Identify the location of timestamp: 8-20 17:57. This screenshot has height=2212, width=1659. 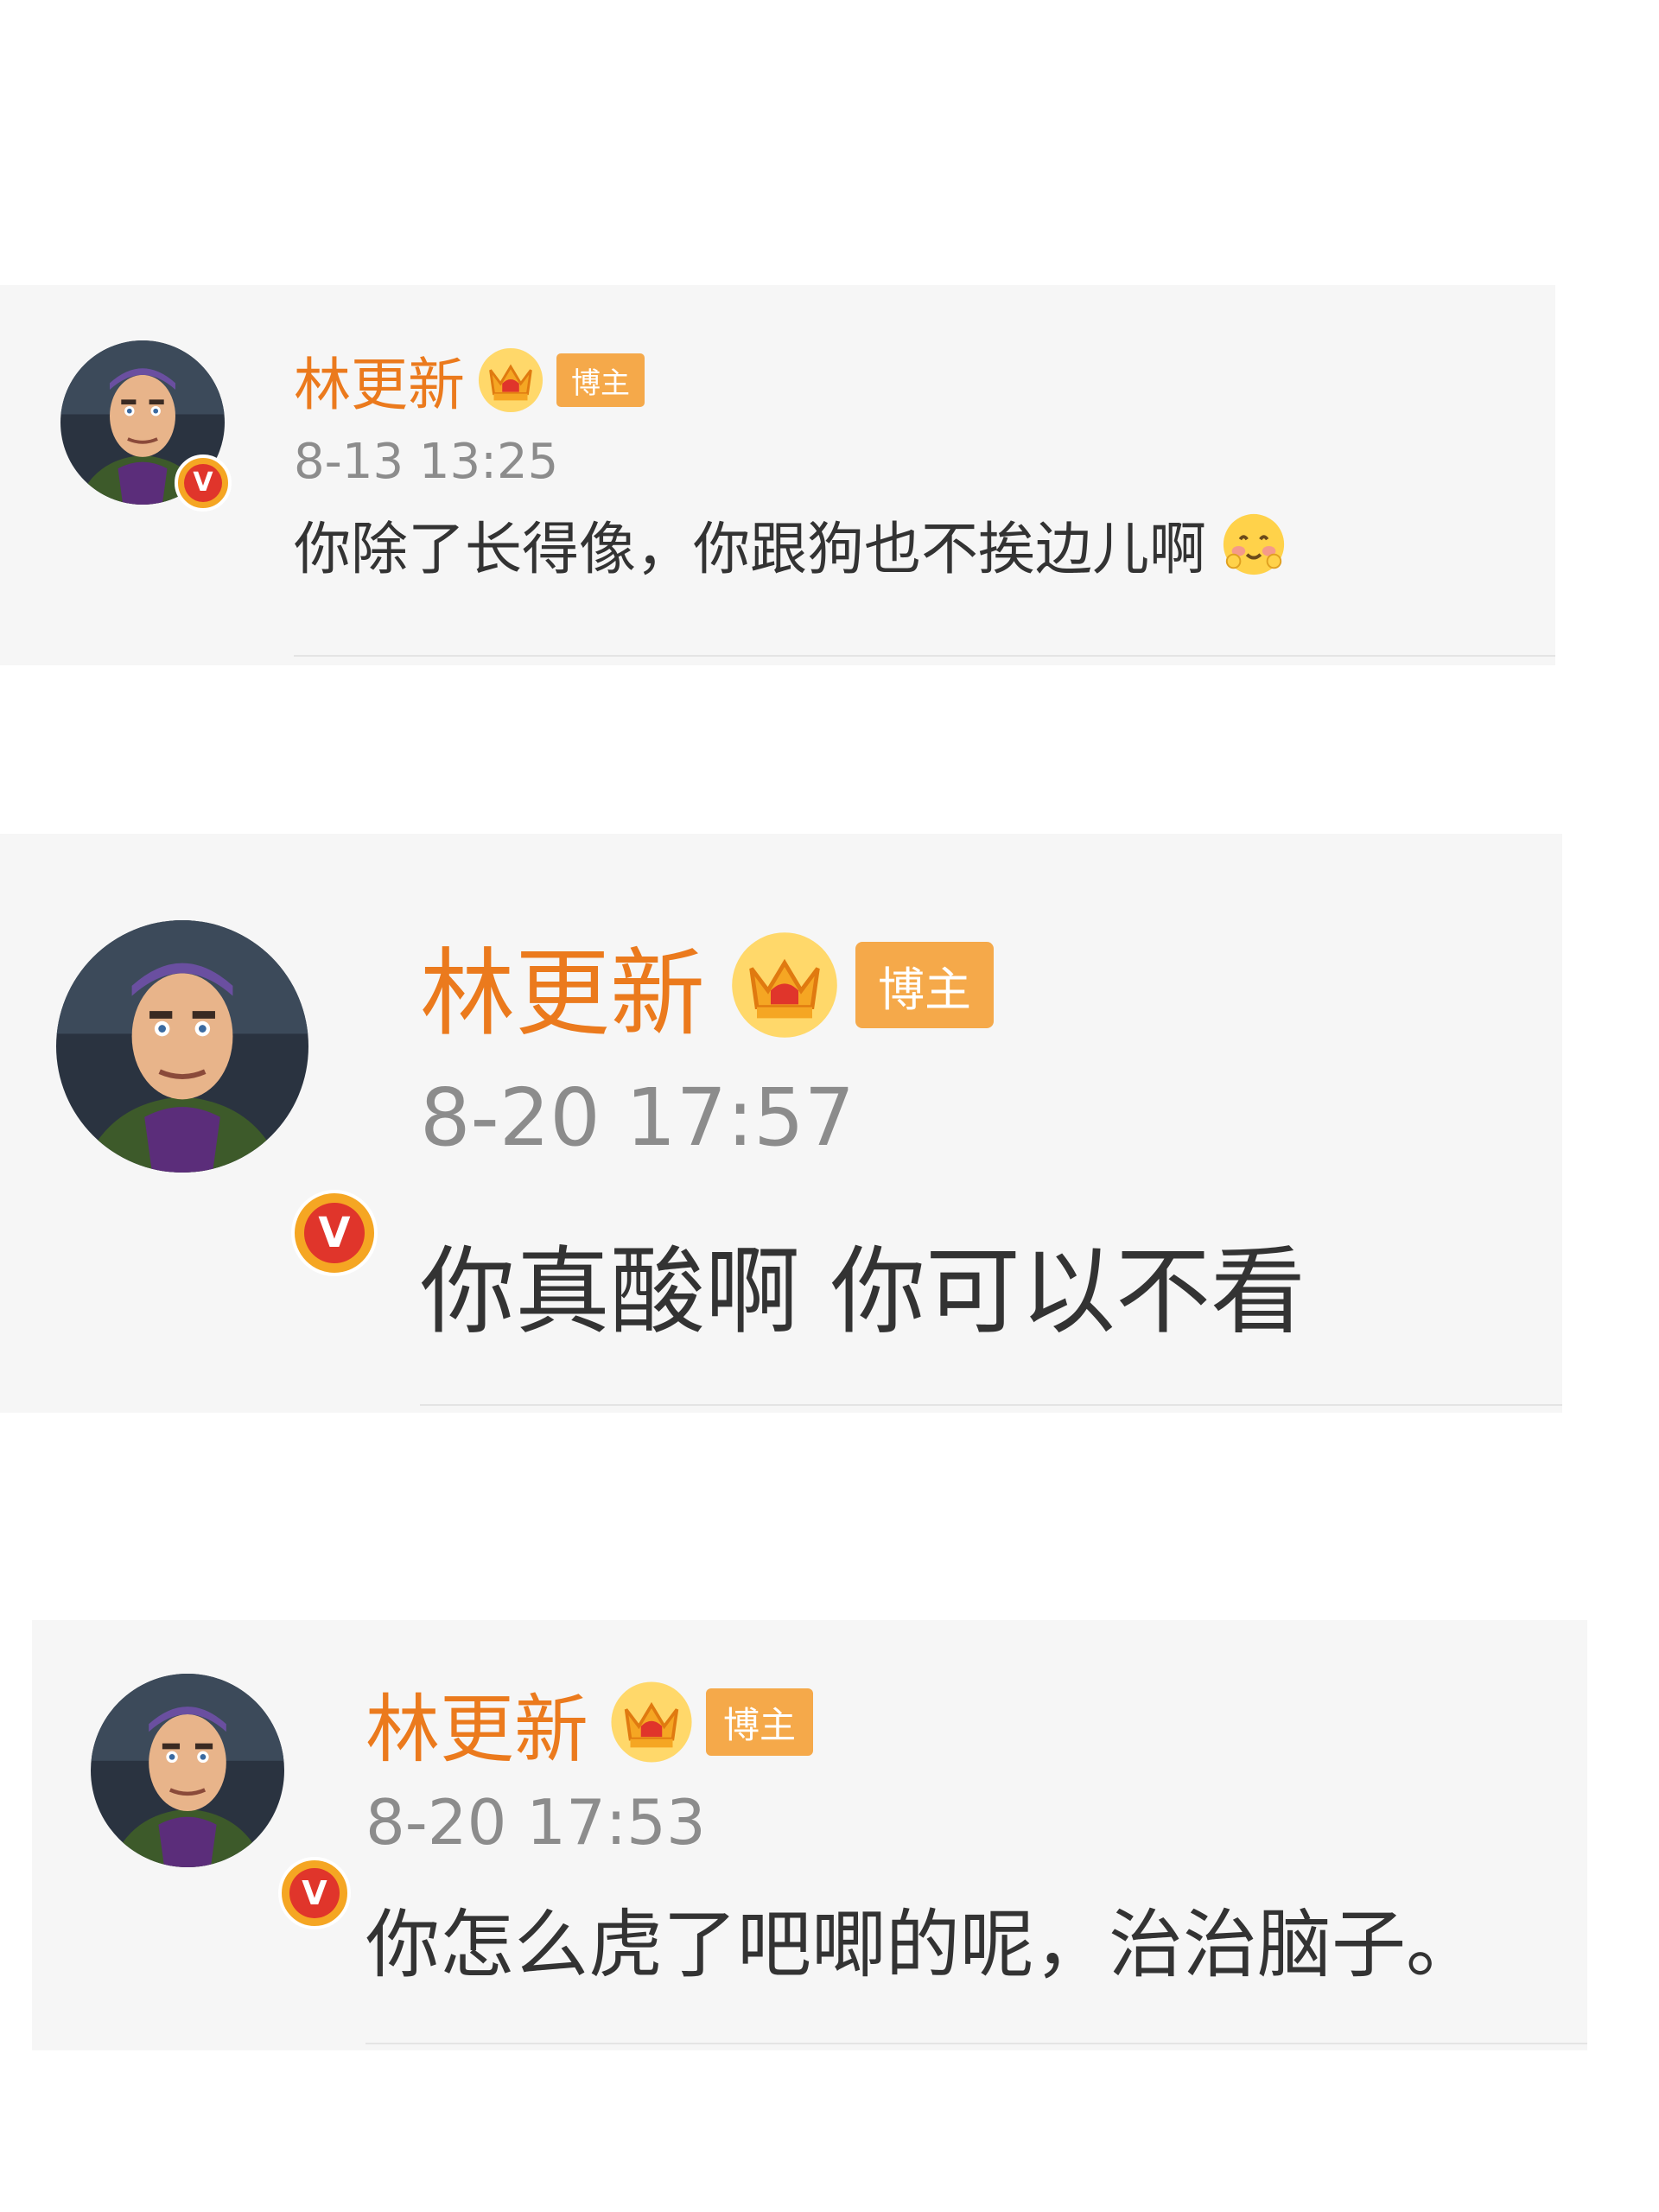
(637, 1117).